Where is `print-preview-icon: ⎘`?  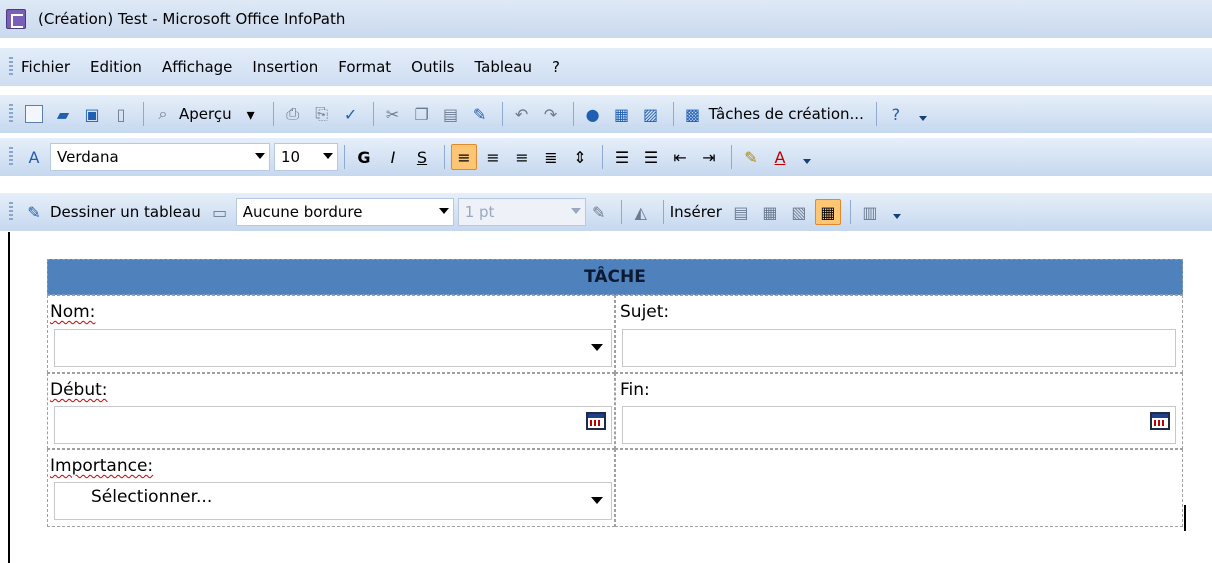 print-preview-icon: ⎘ is located at coordinates (322, 114).